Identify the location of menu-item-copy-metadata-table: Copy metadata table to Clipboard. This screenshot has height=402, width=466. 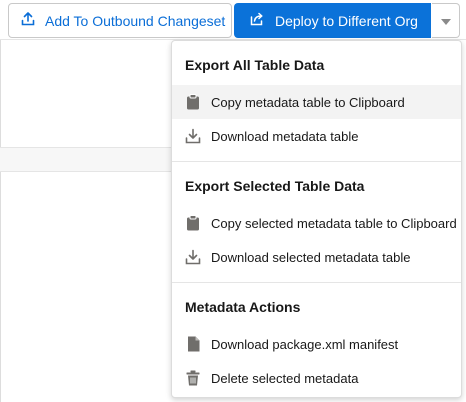
(316, 102).